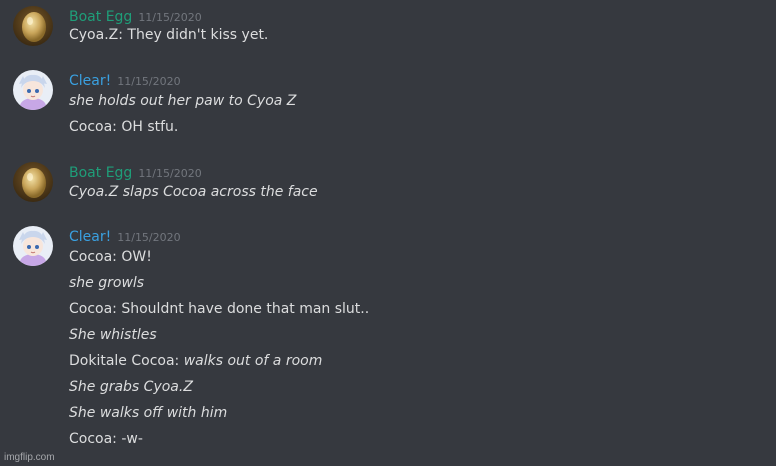  I want to click on message-line: she growls, so click(107, 283).